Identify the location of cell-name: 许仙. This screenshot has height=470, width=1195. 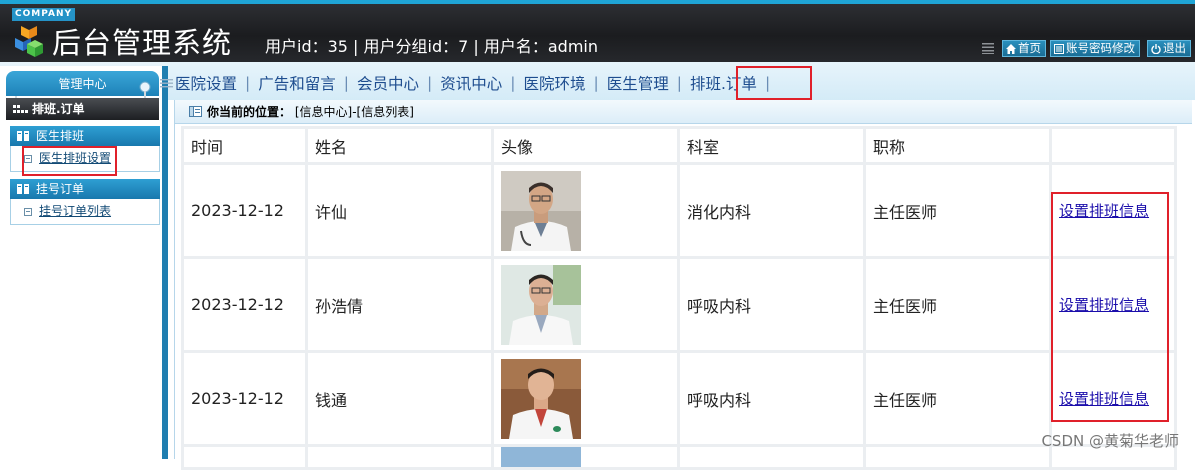
(399, 210).